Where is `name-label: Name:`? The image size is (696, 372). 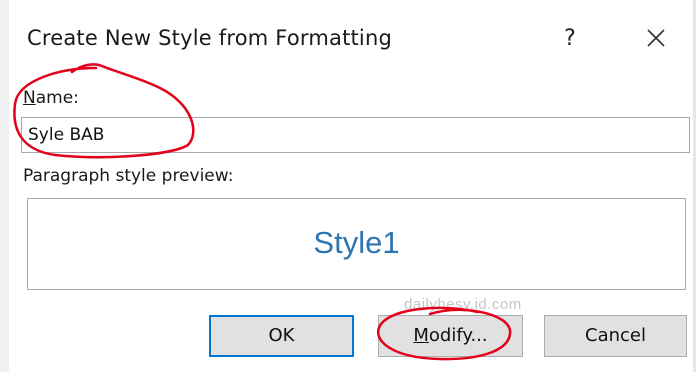 name-label: Name: is located at coordinates (51, 98).